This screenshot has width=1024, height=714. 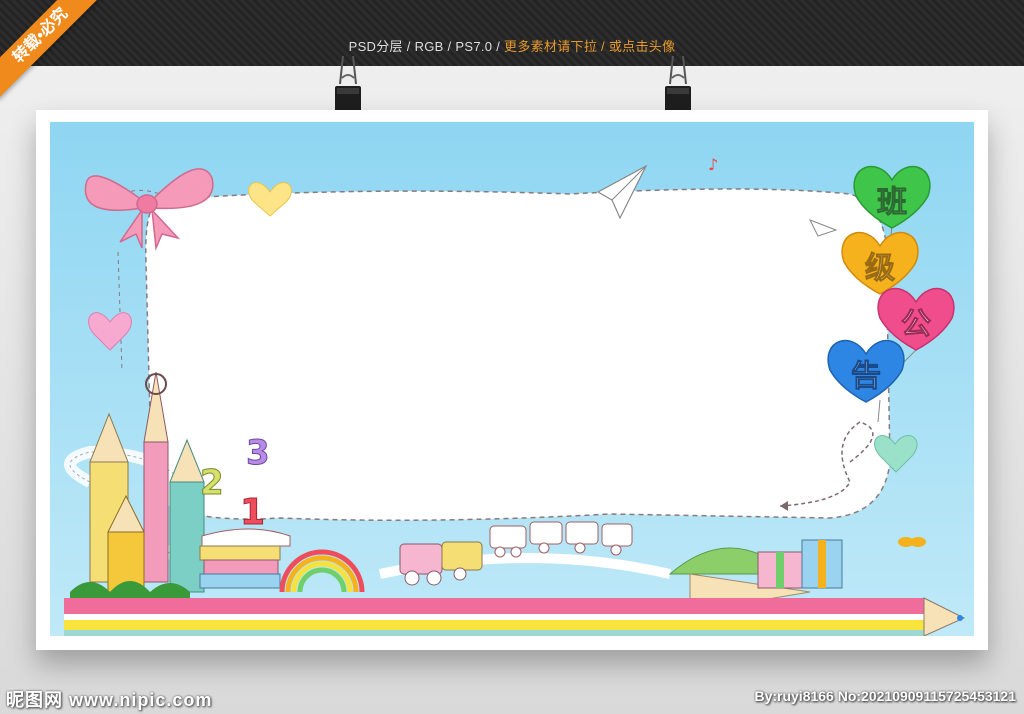 I want to click on number-two: 2, so click(x=212, y=483).